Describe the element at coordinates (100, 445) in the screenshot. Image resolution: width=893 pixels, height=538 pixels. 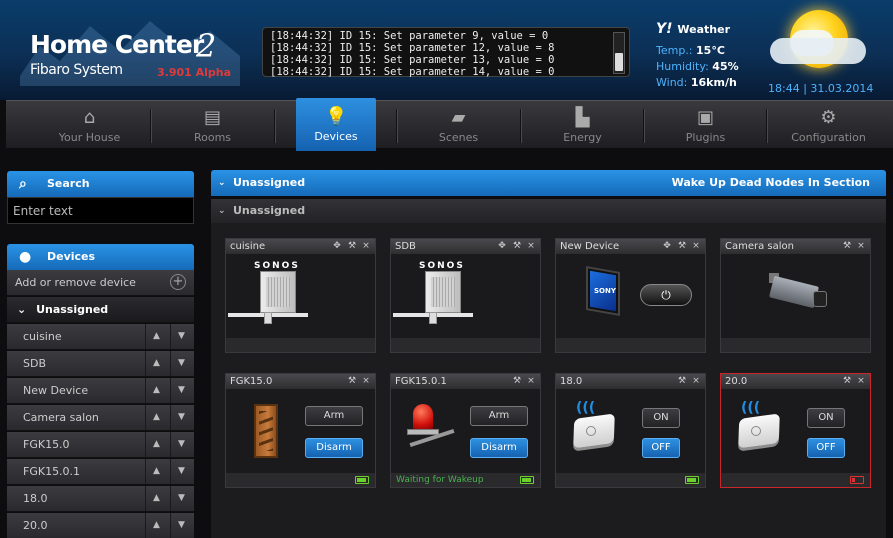
I see `sidebar-item-fgk15-0: FGK15.0 ▲ ▼` at that location.